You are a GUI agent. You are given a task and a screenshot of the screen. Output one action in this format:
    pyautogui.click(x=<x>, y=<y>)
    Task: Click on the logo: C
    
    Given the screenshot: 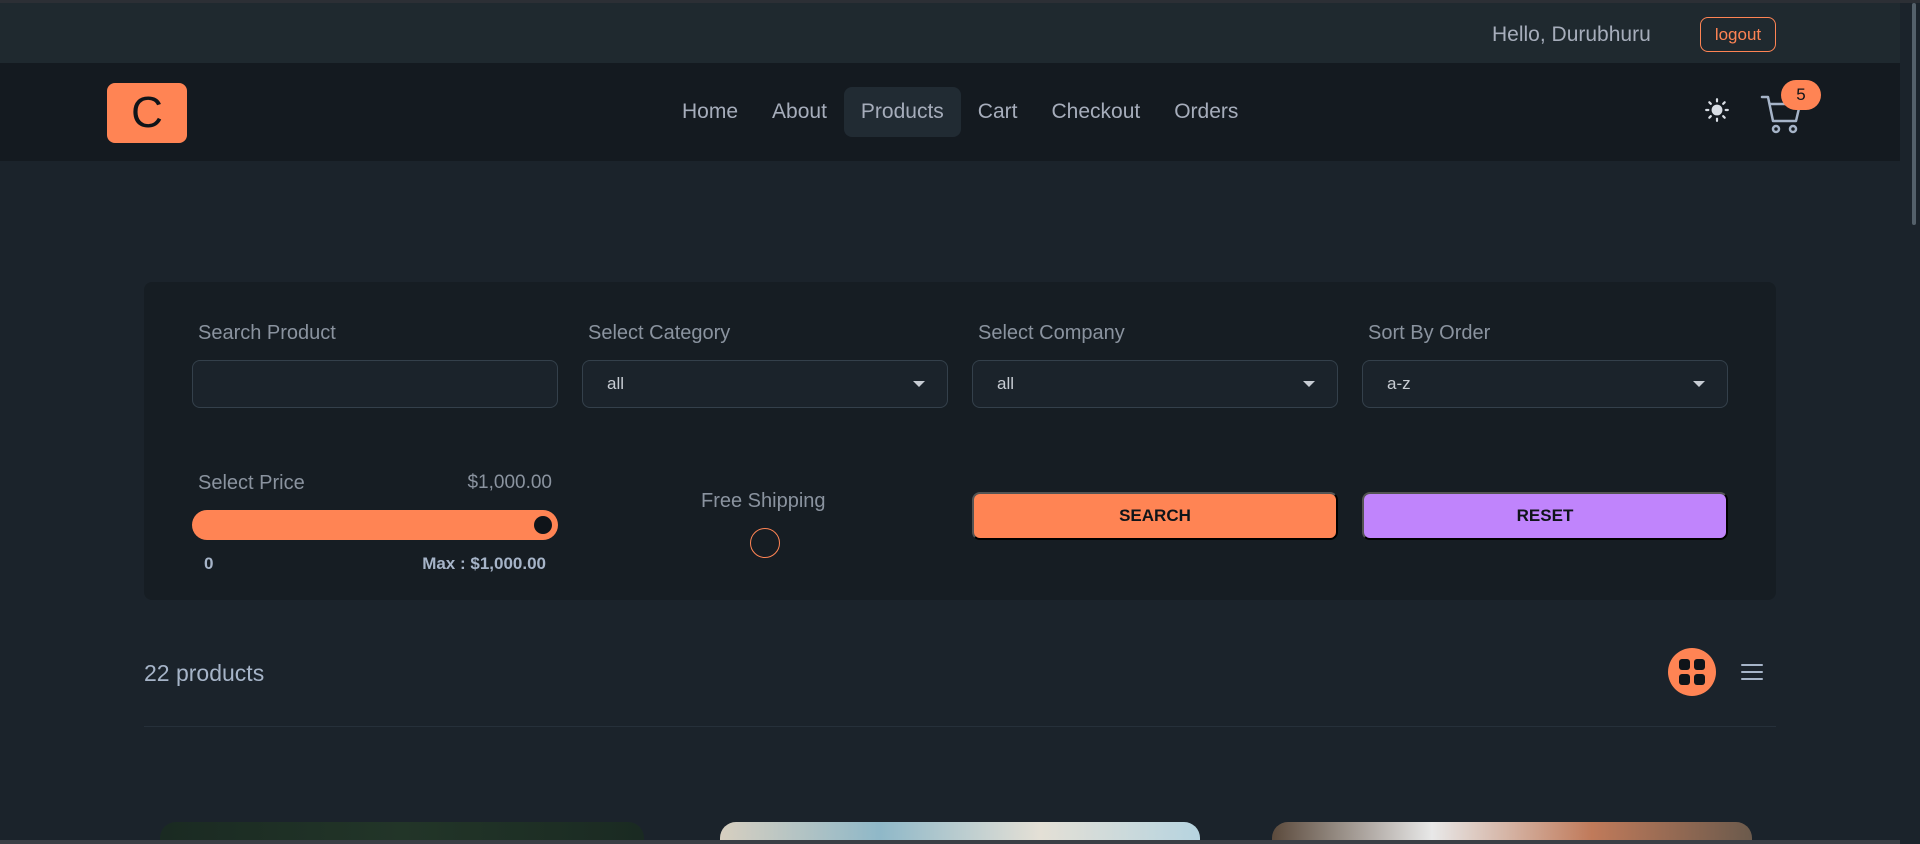 What is the action you would take?
    pyautogui.click(x=147, y=113)
    